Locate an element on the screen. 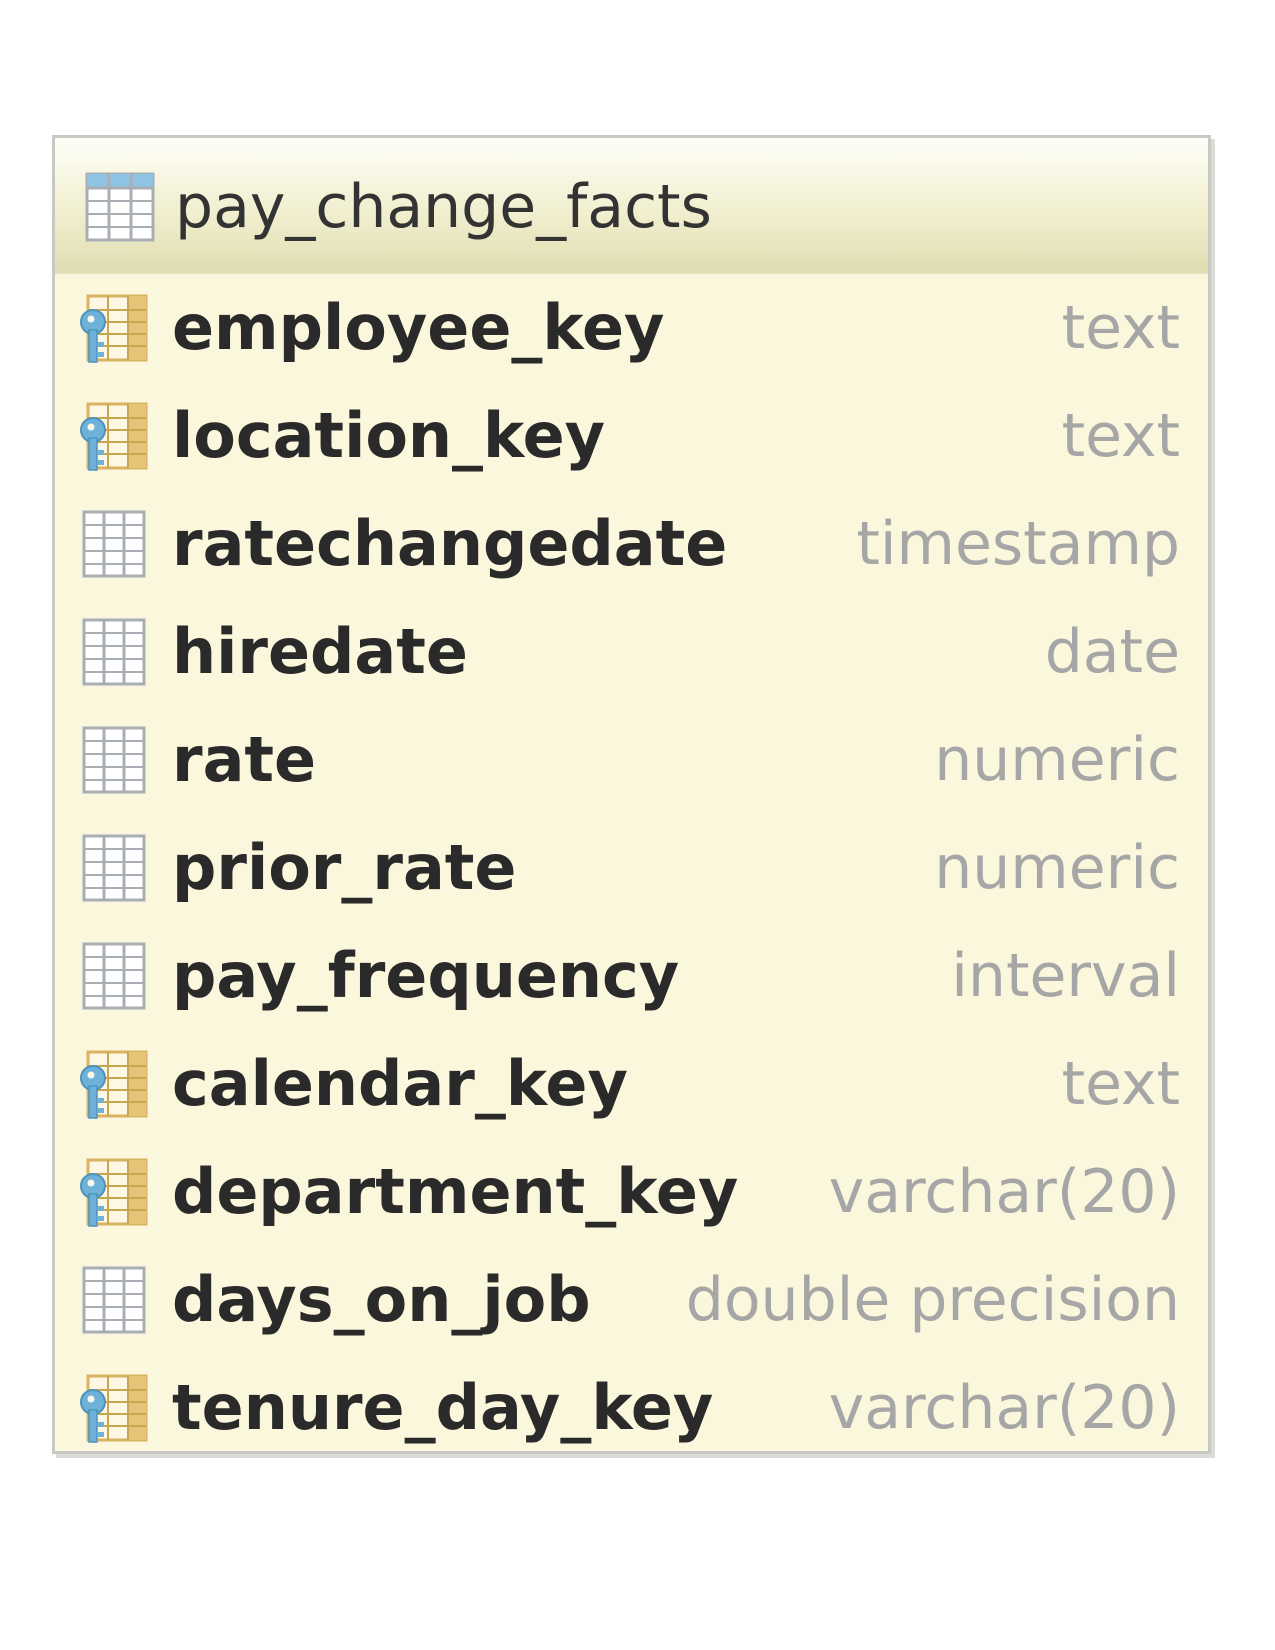 This screenshot has width=1275, height=1650. column-type: timestamp is located at coordinates (1018, 544).